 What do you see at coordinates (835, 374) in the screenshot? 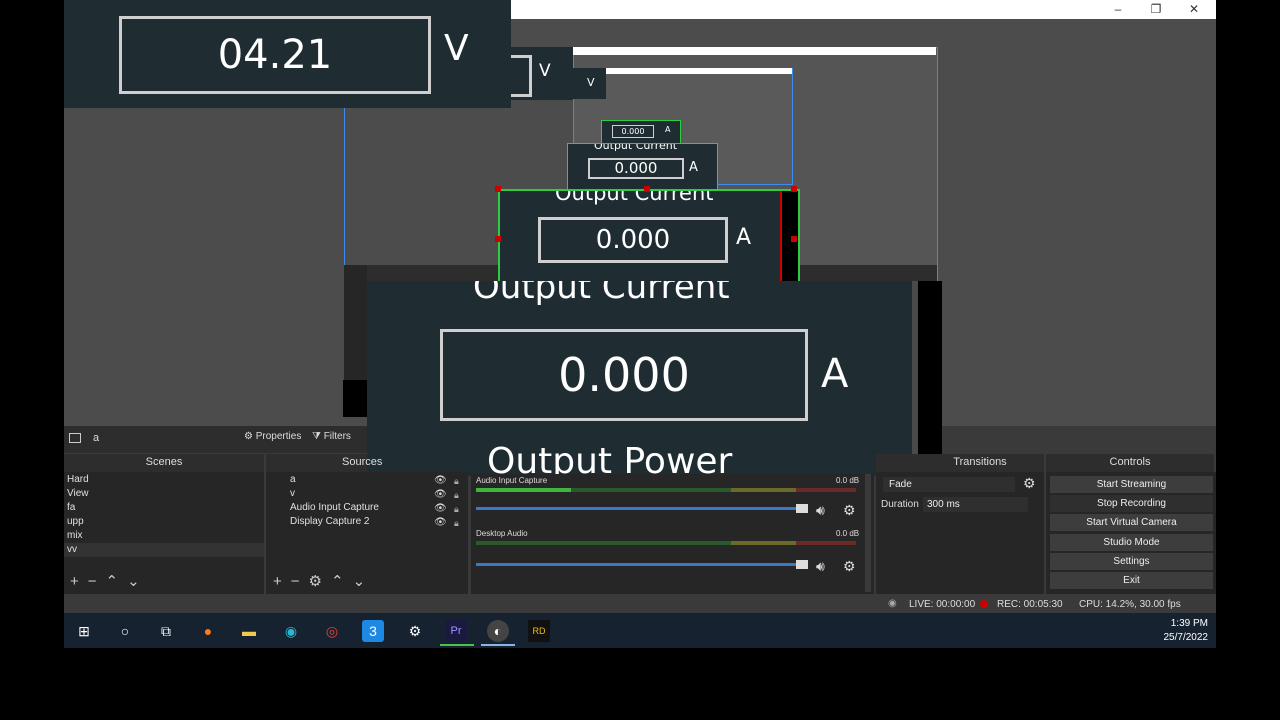
I see `current-unit-large: A` at bounding box center [835, 374].